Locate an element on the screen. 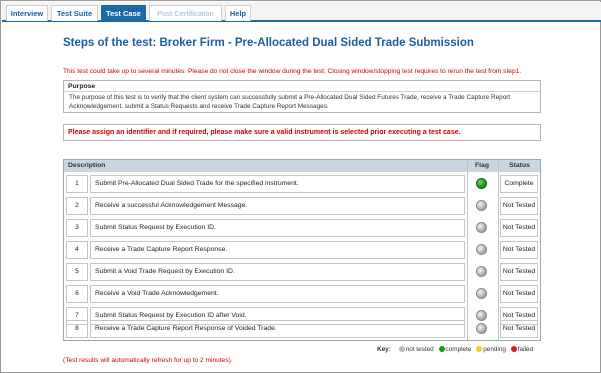  step-number: 4 is located at coordinates (77, 250).